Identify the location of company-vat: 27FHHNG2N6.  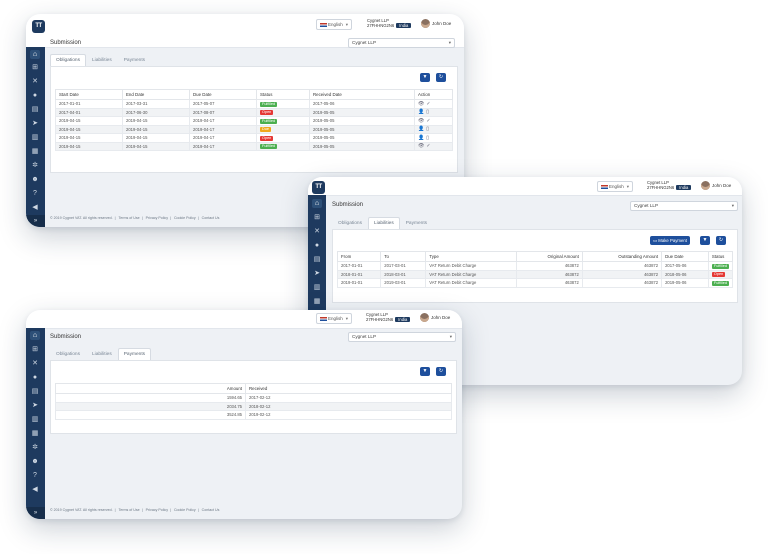
(380, 319).